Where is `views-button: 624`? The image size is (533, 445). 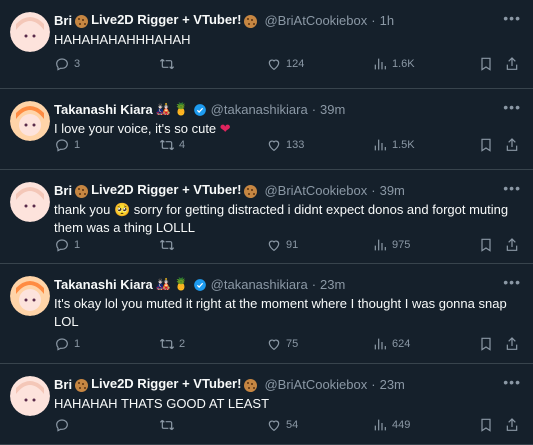
views-button: 624 is located at coordinates (391, 344).